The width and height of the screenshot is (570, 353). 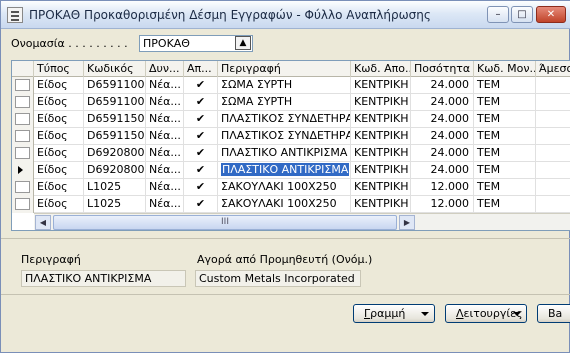 What do you see at coordinates (553, 69) in the screenshot?
I see `header-direct: Άμεσο` at bounding box center [553, 69].